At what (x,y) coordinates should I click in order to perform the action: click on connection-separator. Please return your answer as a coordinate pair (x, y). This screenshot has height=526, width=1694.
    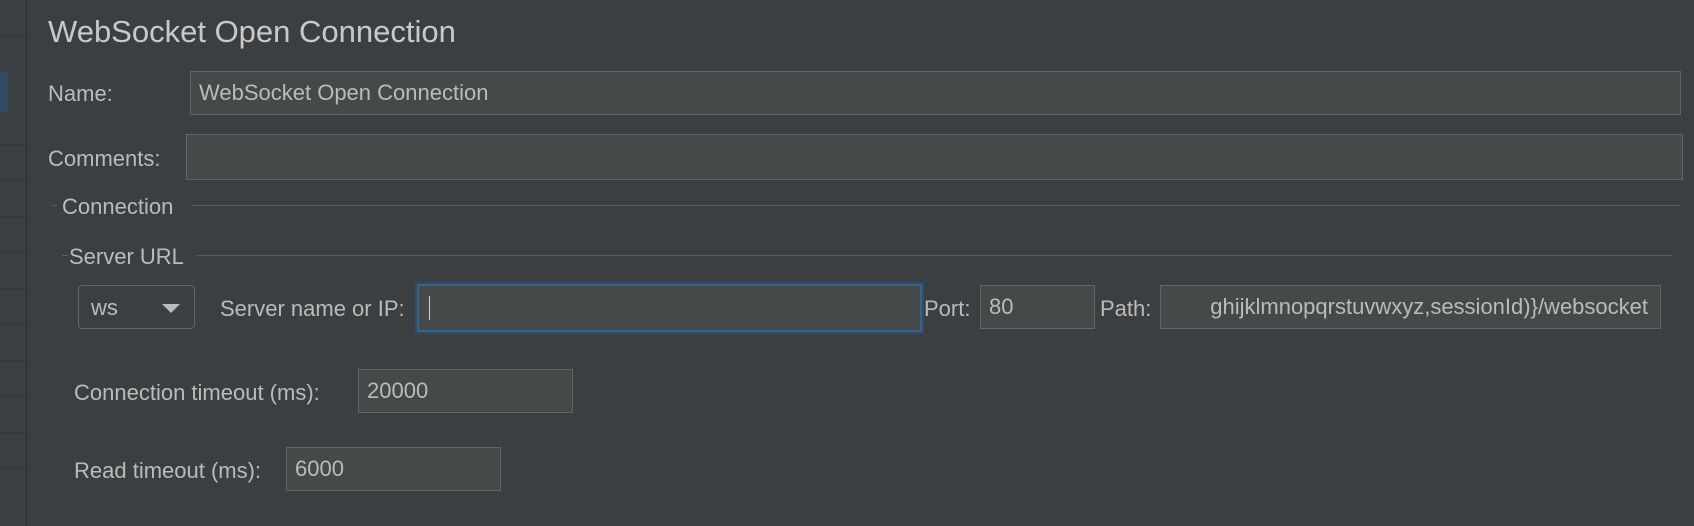
    Looking at the image, I should click on (936, 205).